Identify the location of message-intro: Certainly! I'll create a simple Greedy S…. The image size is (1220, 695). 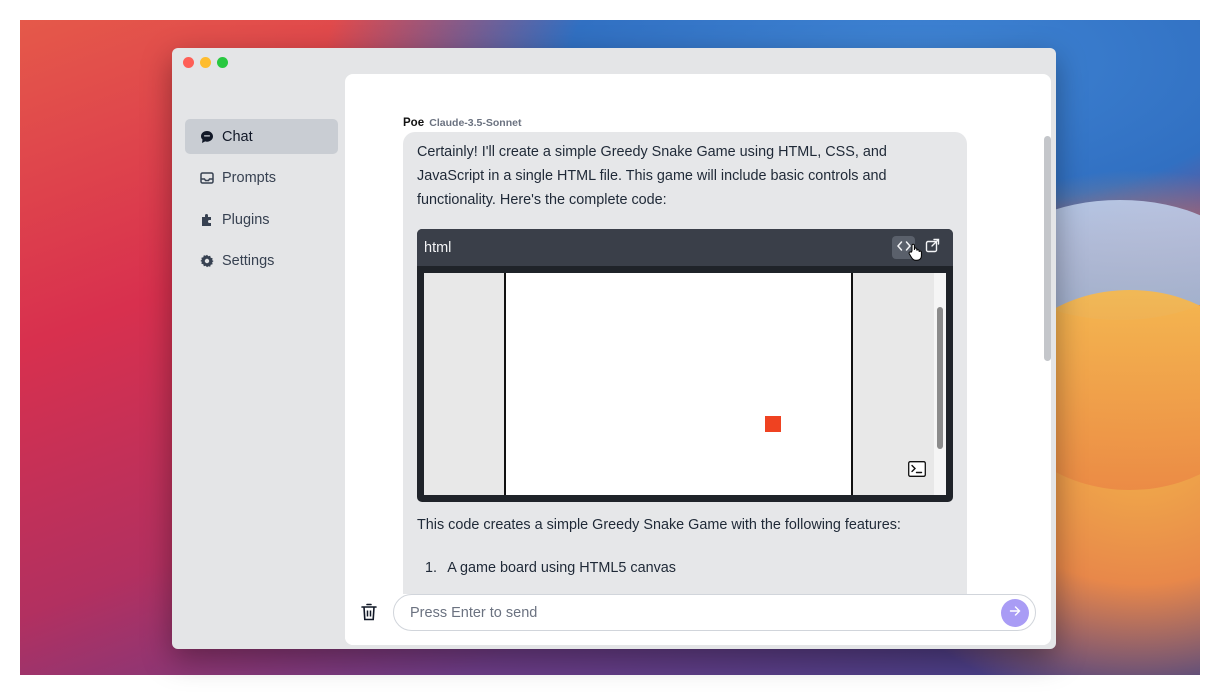
(652, 176).